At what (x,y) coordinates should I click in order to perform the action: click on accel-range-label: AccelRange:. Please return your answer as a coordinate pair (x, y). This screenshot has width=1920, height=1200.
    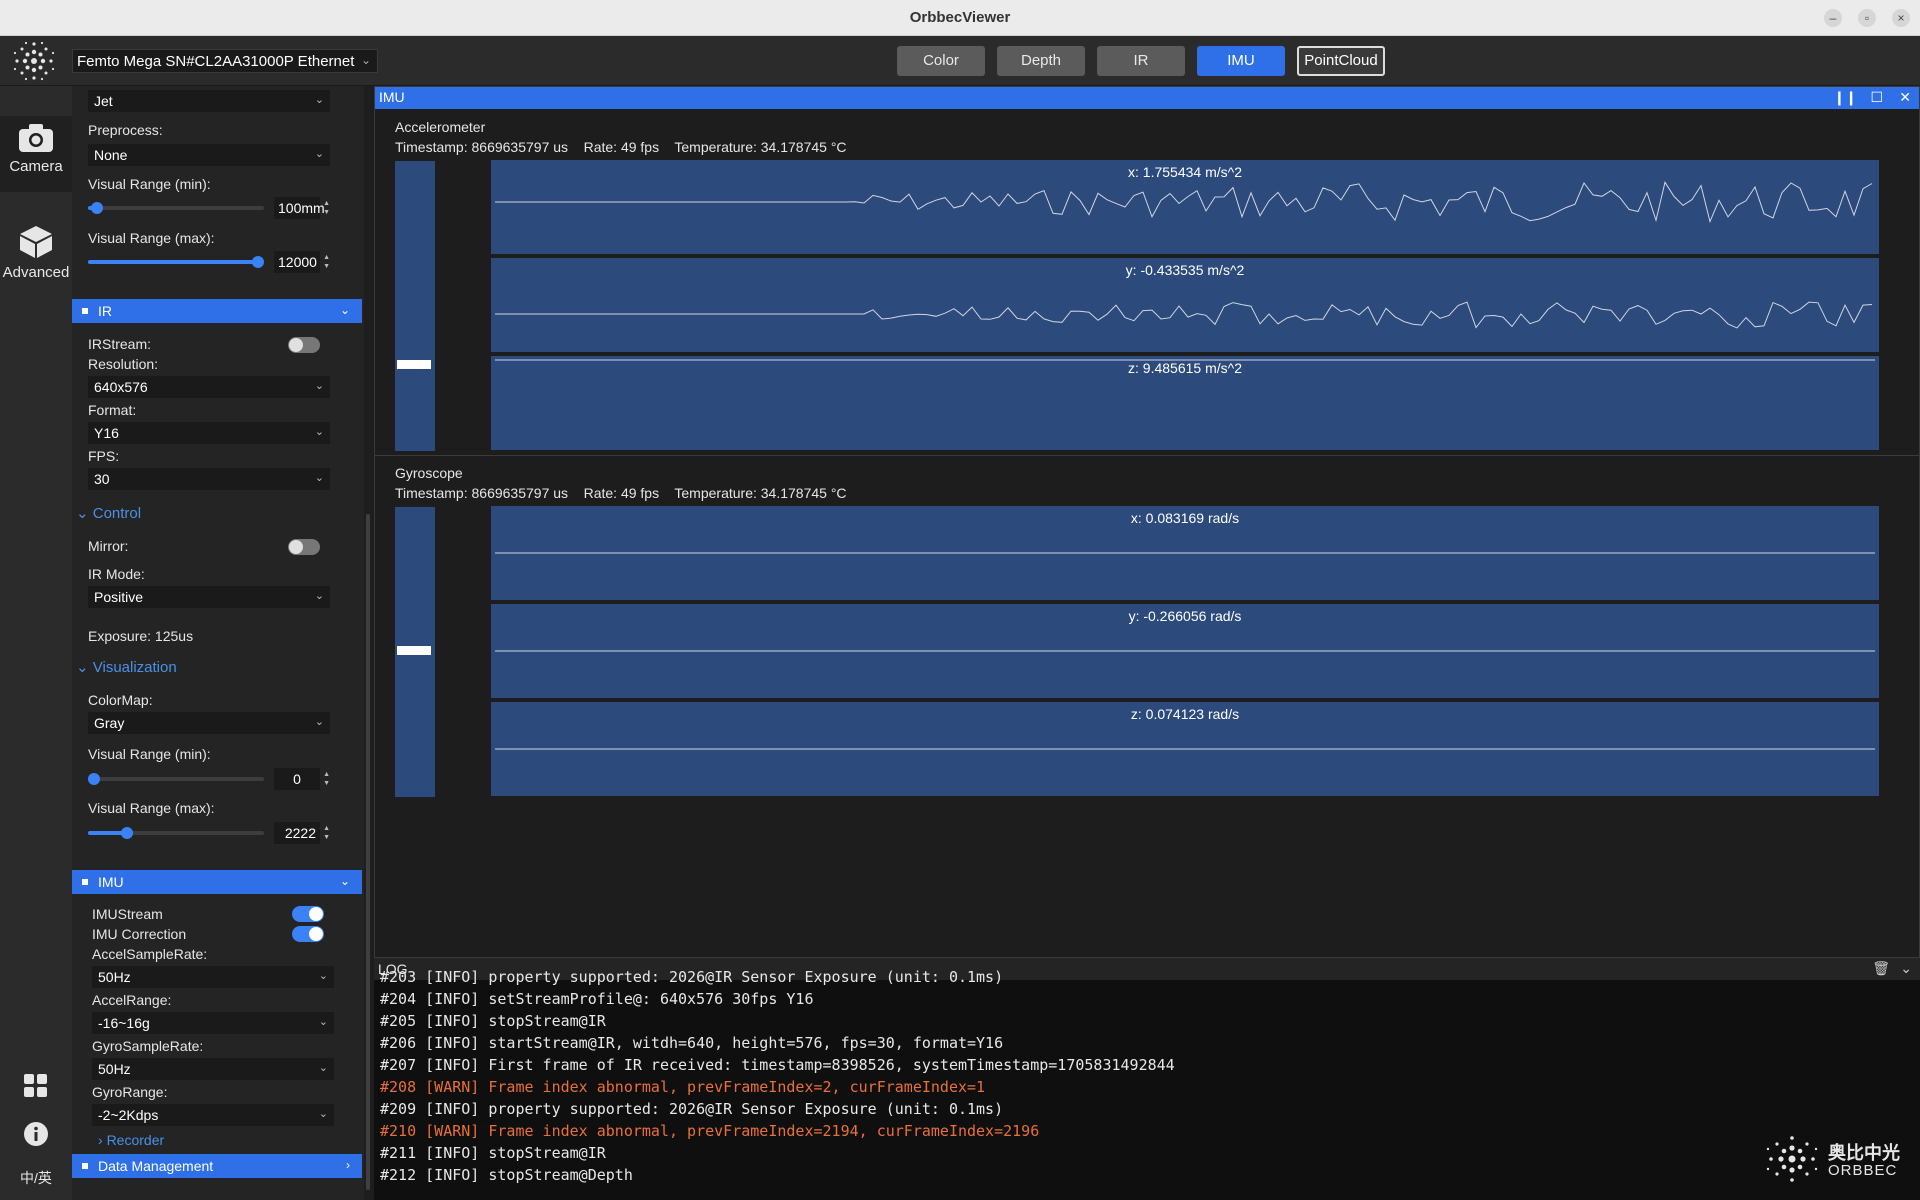
    Looking at the image, I should click on (132, 1000).